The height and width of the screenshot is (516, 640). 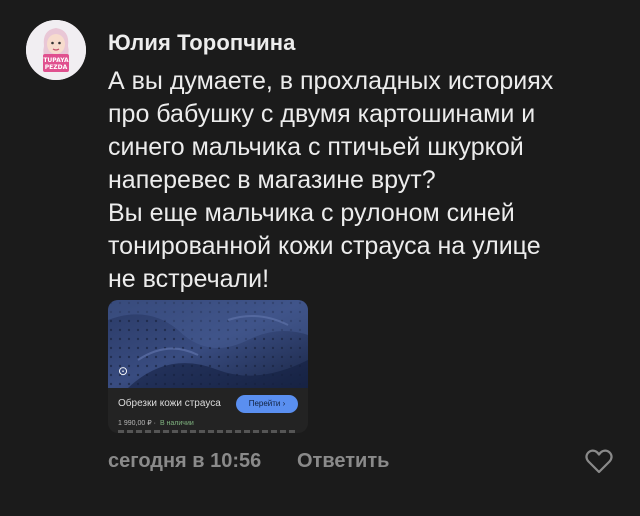 I want to click on heart-icon, so click(x=599, y=461).